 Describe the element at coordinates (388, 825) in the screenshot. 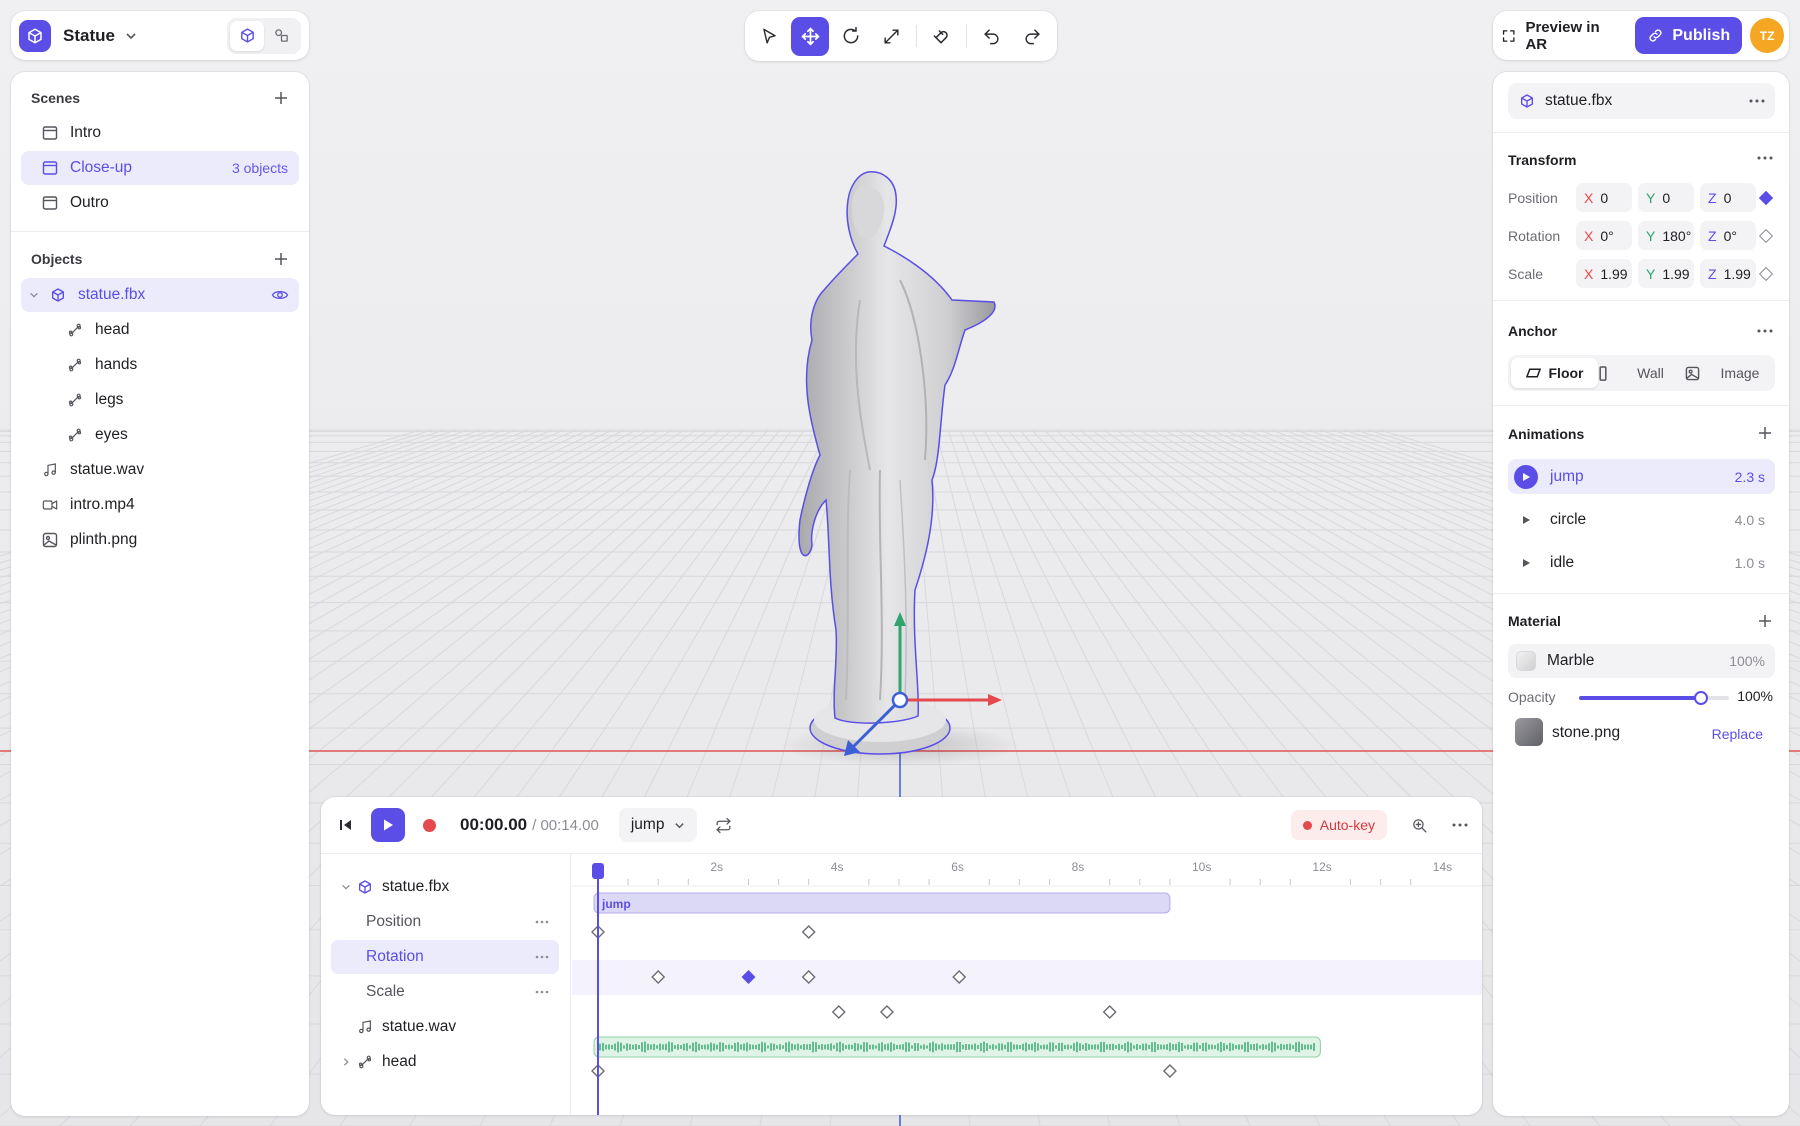

I see `play-button` at that location.